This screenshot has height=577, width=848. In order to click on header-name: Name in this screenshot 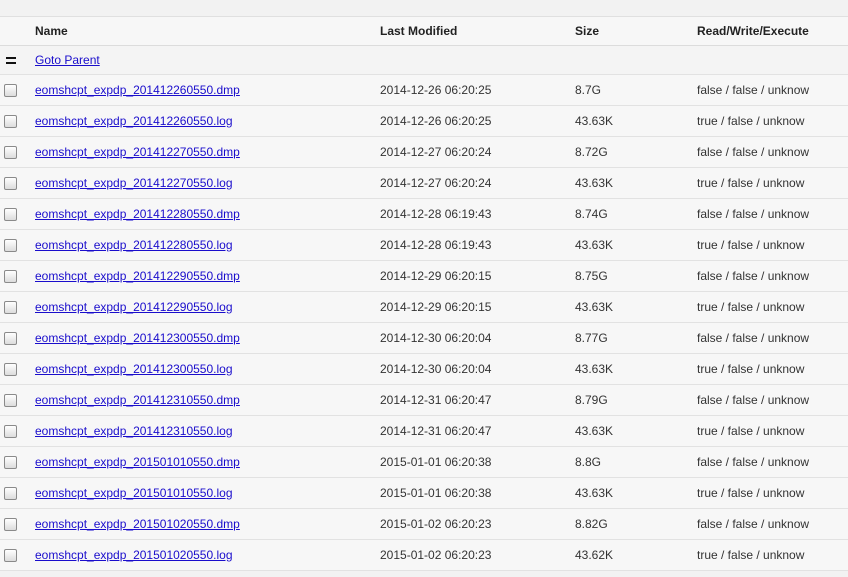, I will do `click(207, 31)`.